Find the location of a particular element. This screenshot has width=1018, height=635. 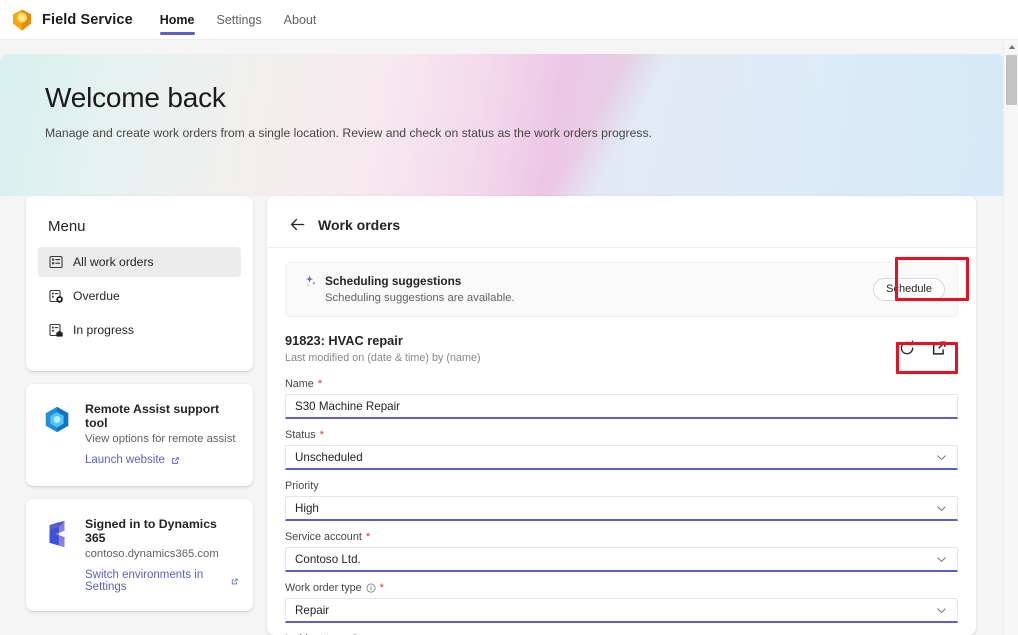

sparkle-ai-icon is located at coordinates (311, 281).